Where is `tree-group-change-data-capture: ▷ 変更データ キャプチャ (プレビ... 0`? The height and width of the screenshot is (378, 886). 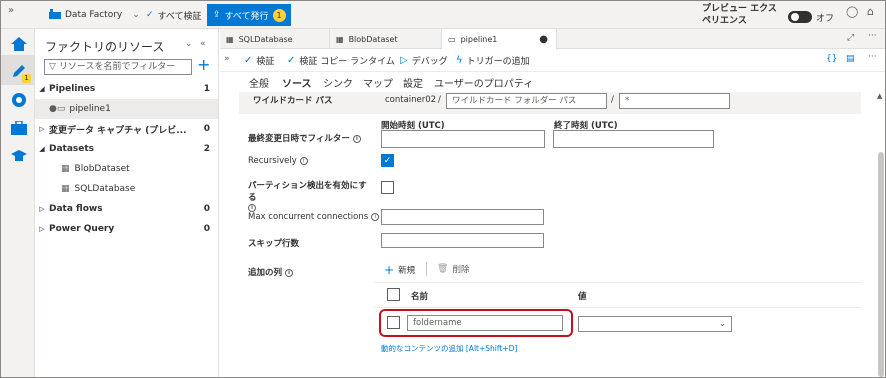
tree-group-change-data-capture: ▷ 変更データ キャプチャ (プレビ... 0 is located at coordinates (126, 129).